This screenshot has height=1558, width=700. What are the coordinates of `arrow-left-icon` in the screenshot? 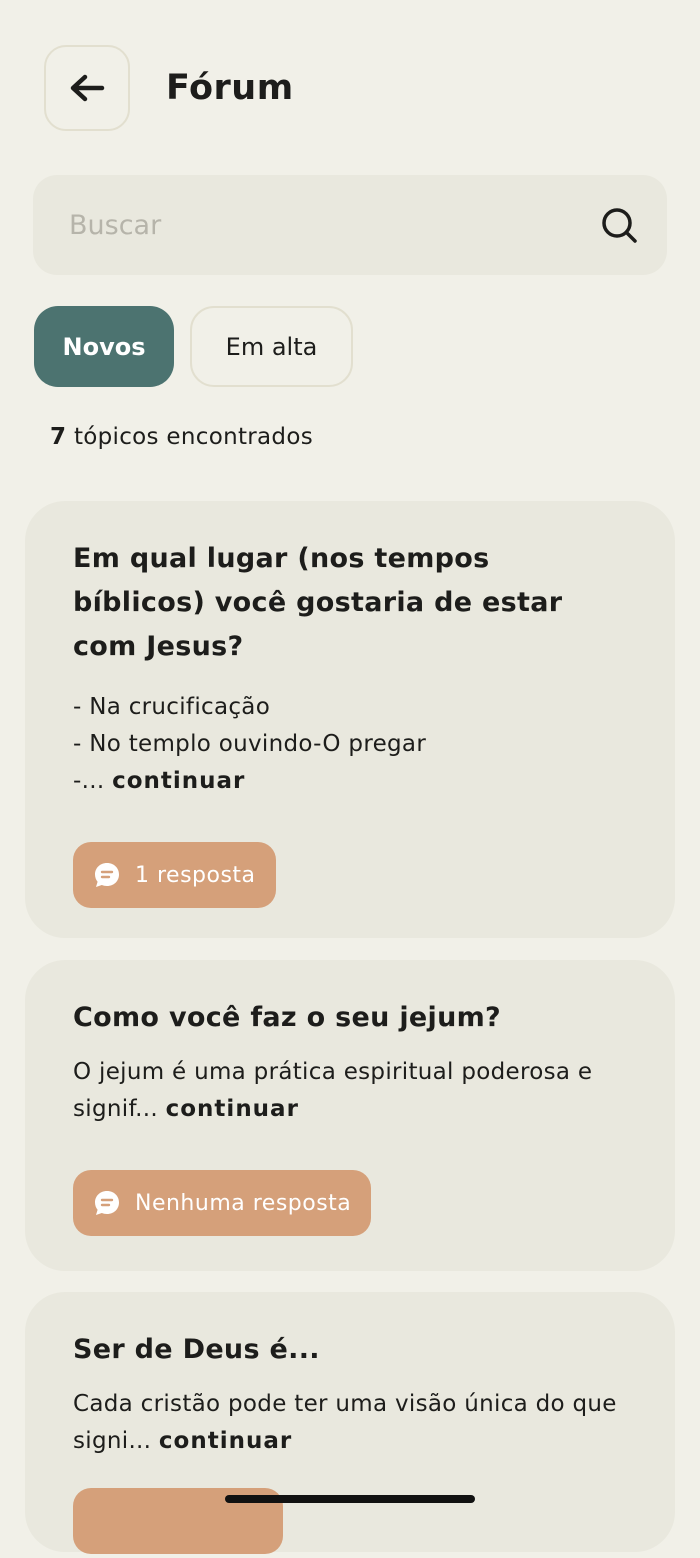 It's located at (87, 88).